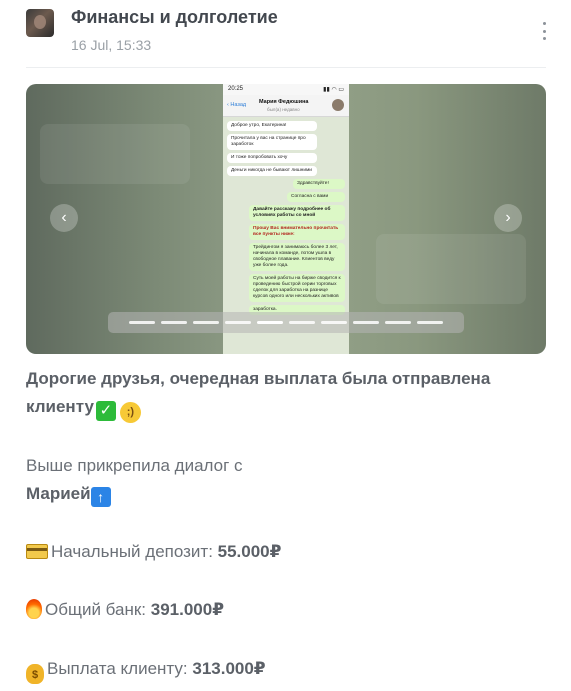  Describe the element at coordinates (286, 89) in the screenshot. I see `phone-status-bar: 20:25 ▮▮ ◠ ▭` at that location.